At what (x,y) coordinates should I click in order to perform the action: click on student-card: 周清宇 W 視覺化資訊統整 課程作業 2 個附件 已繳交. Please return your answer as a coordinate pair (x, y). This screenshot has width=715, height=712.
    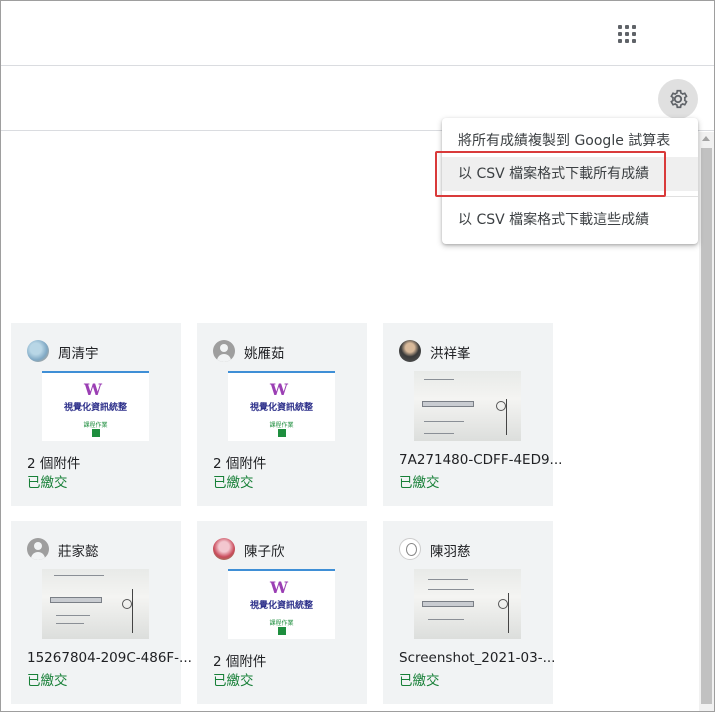
    Looking at the image, I should click on (96, 414).